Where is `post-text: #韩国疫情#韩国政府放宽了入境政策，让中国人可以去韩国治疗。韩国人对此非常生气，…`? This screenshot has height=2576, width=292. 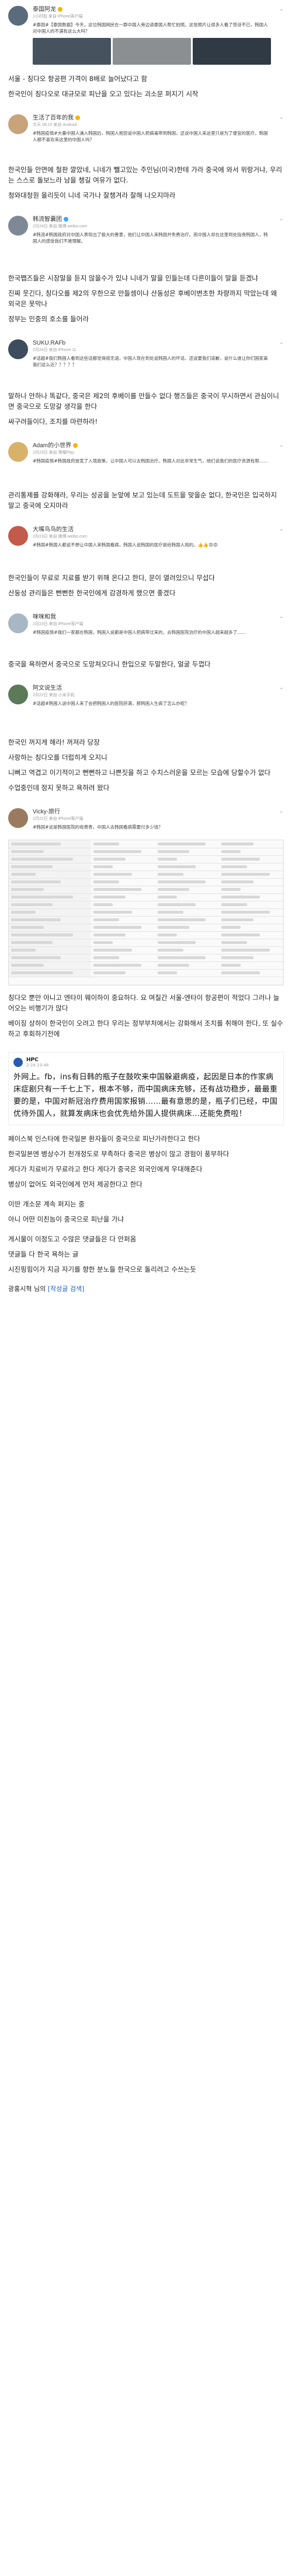
post-text: #韩国疫情#韩国政府放宽了入境政策，让中国人可以去韩国治疗。韩国人对此非常生气，… is located at coordinates (150, 461).